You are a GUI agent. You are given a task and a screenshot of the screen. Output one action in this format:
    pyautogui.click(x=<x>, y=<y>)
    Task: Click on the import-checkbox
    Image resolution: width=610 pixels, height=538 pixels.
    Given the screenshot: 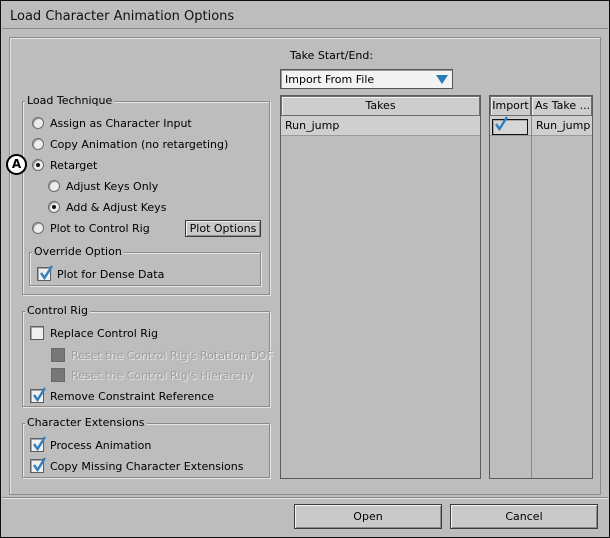 What is the action you would take?
    pyautogui.click(x=510, y=125)
    